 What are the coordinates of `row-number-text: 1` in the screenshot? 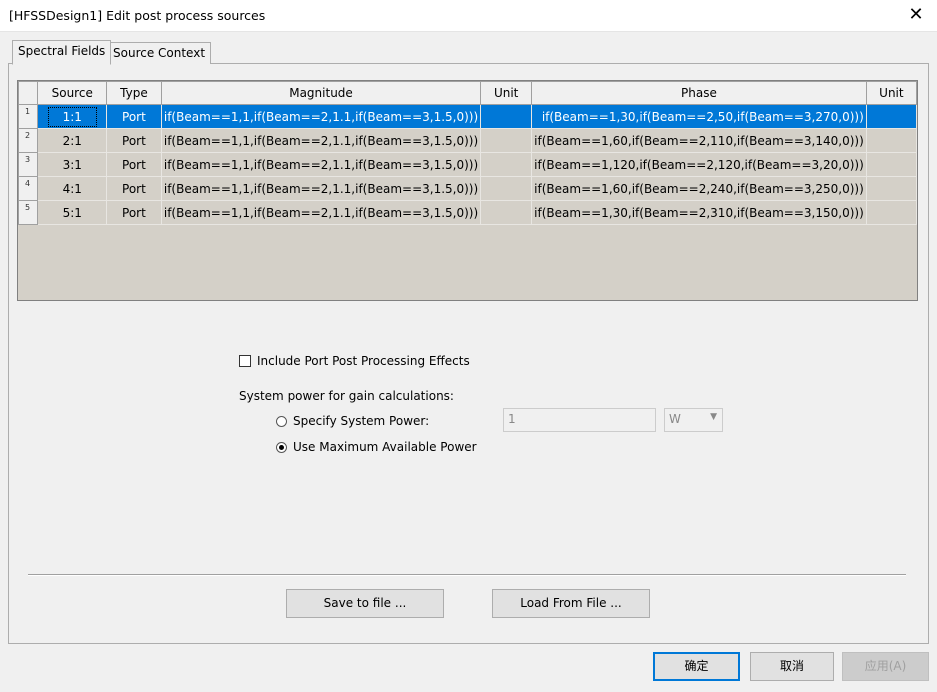 It's located at (28, 111).